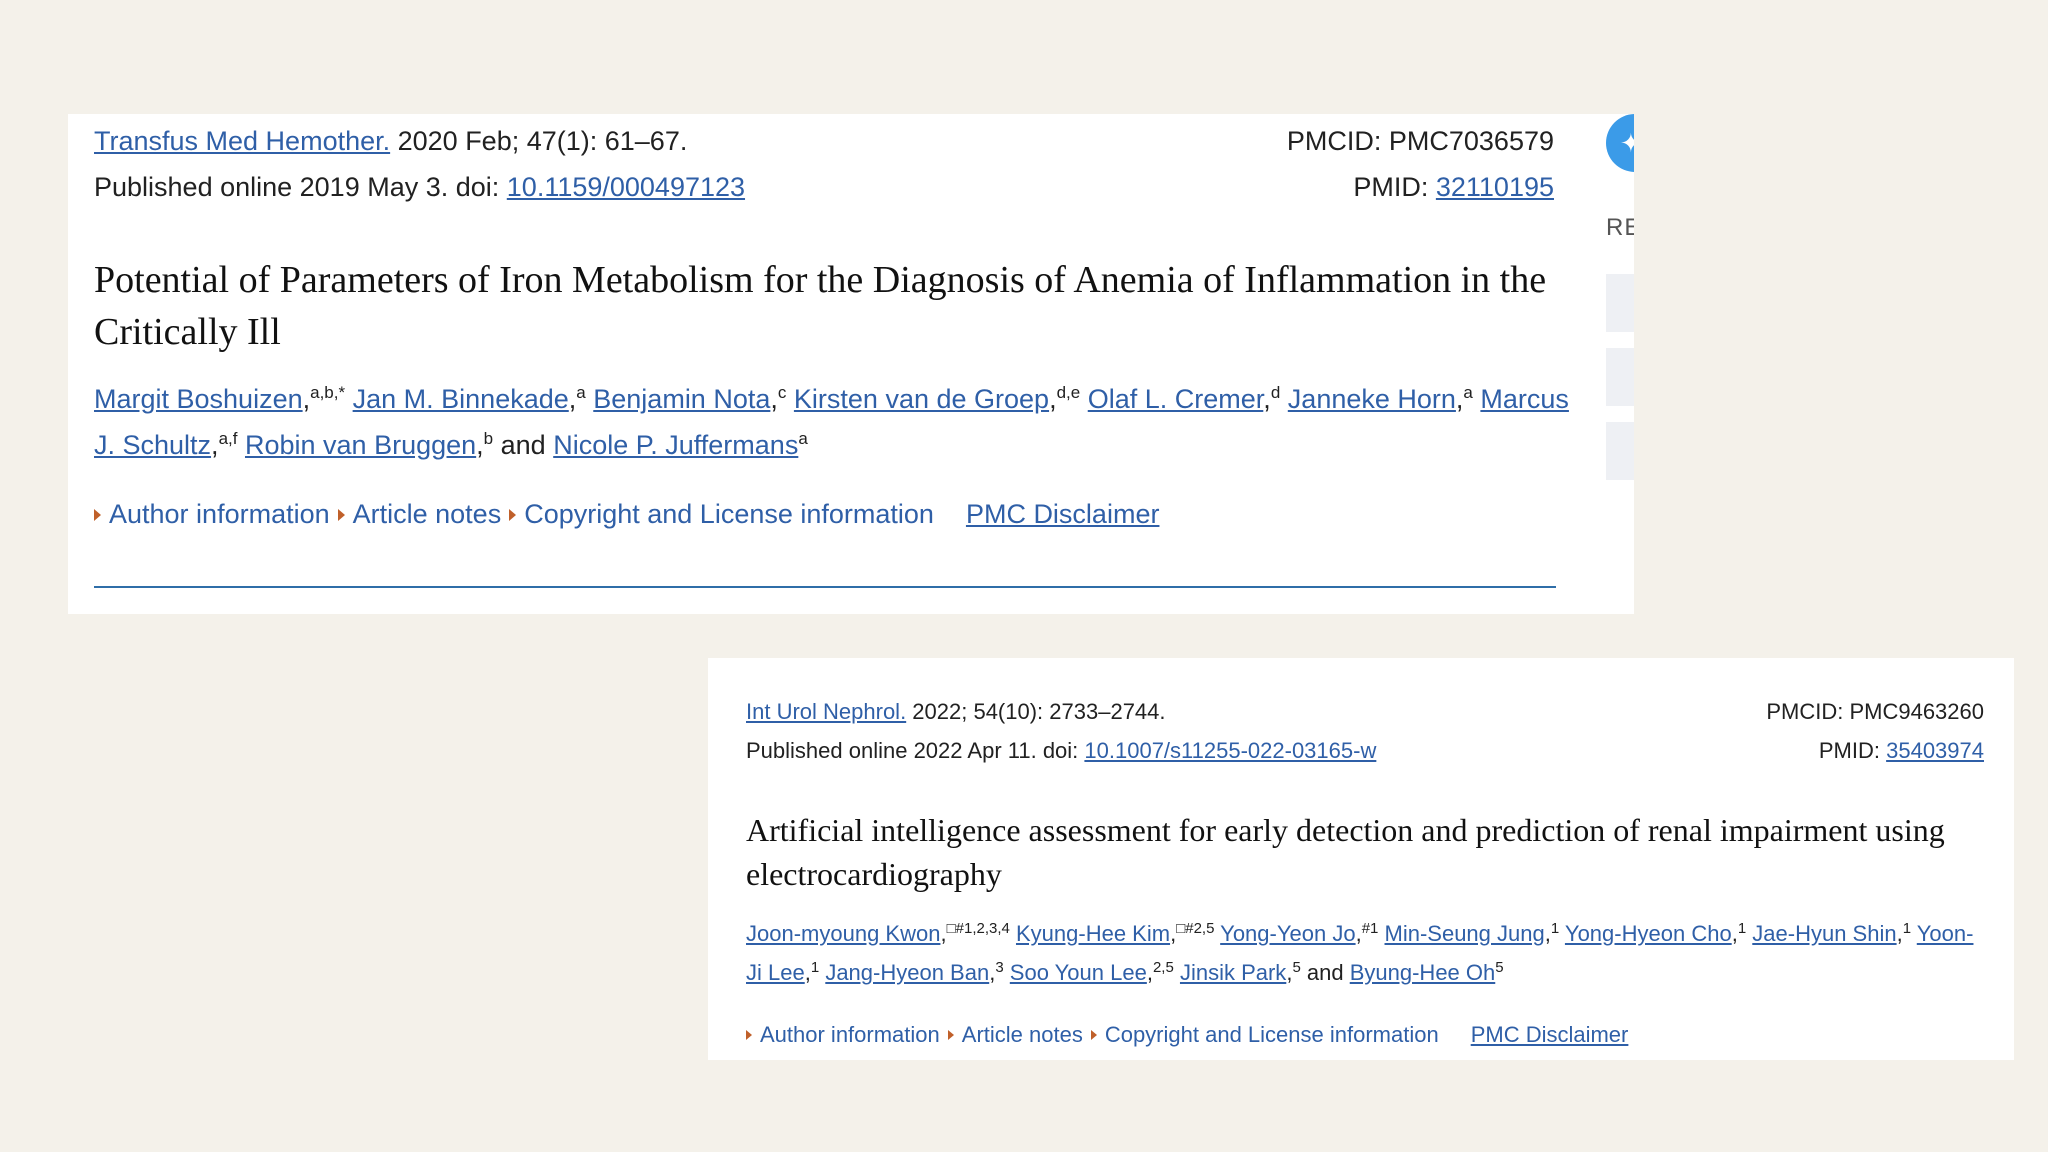  I want to click on pmid: PMID: 35403974, so click(1901, 751).